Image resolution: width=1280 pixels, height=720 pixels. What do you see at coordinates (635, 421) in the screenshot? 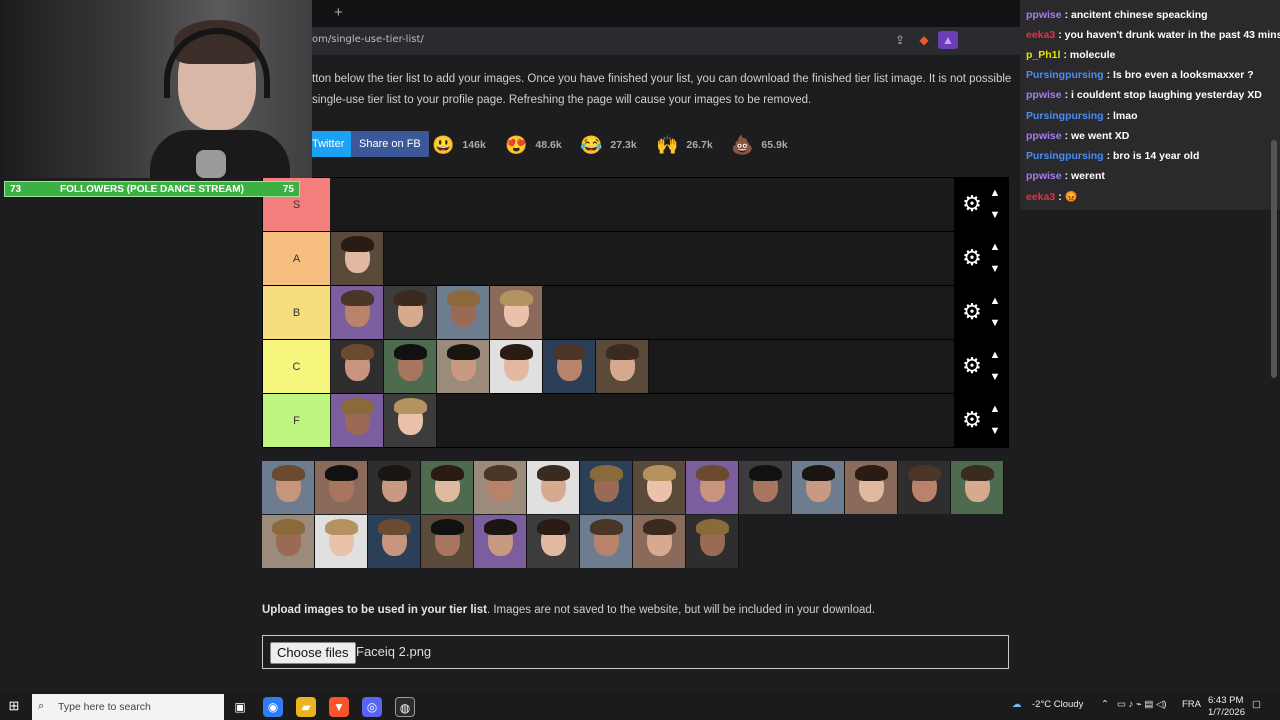
I see `tier-row: F ⚙ ▲ ▼` at bounding box center [635, 421].